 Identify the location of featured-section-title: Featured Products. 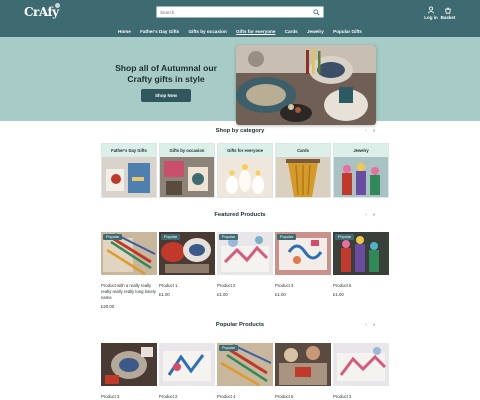
(240, 215).